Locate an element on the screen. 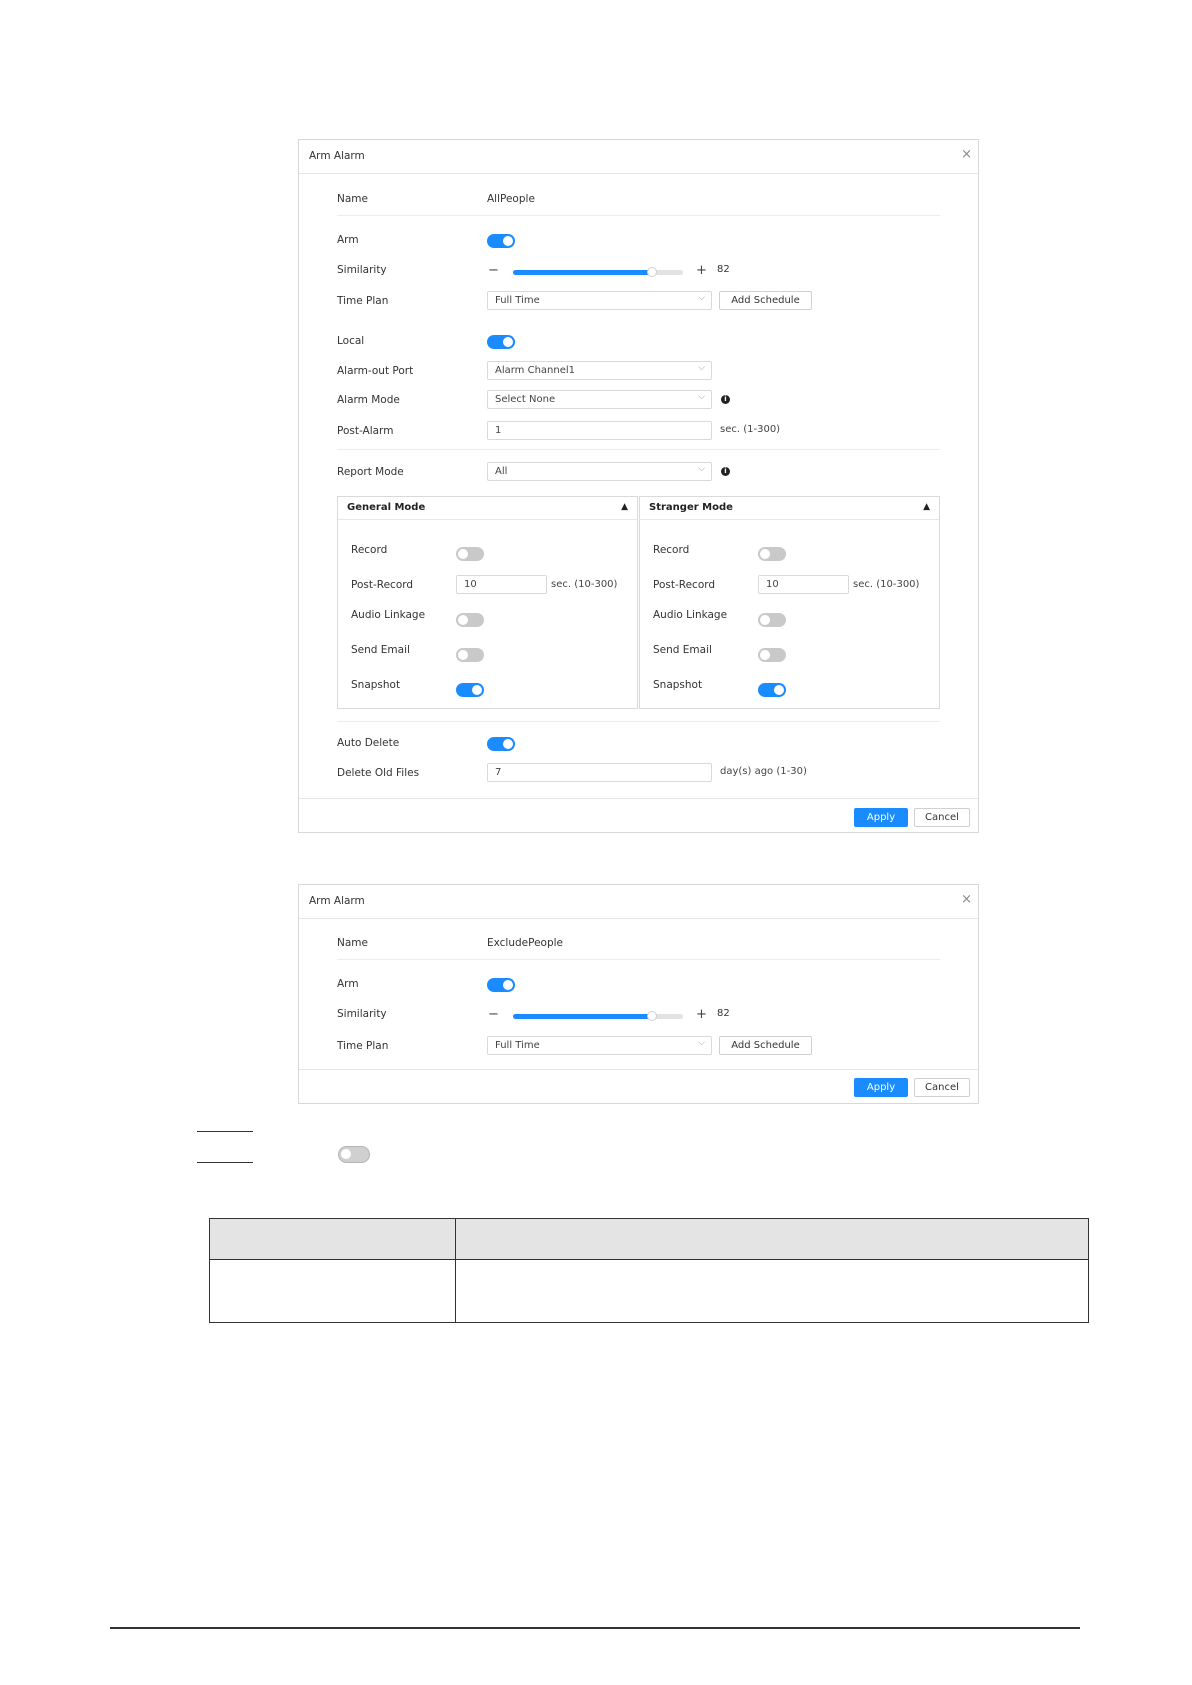 This screenshot has width=1192, height=1685. similarity-label: Similarity is located at coordinates (362, 270).